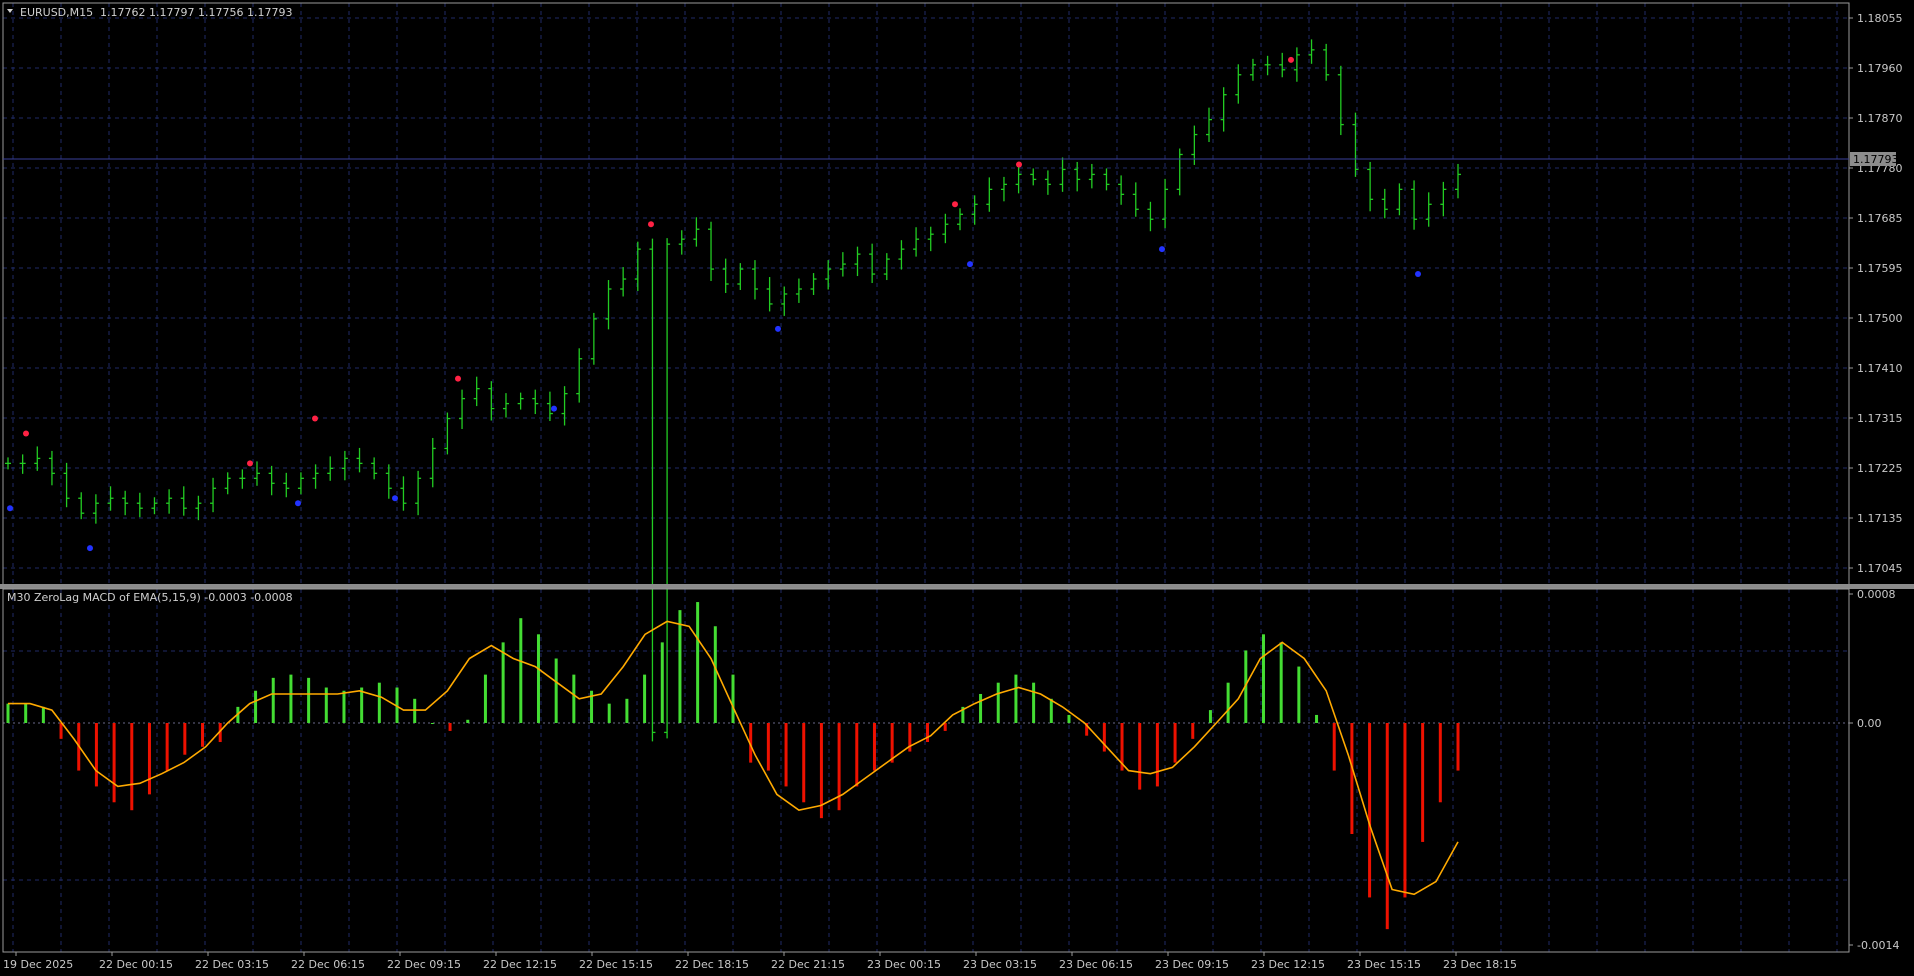 The height and width of the screenshot is (976, 1914). Describe the element at coordinates (56, 12) in the screenshot. I see `symbol-timeframe-label: EURUSD,M15` at that location.